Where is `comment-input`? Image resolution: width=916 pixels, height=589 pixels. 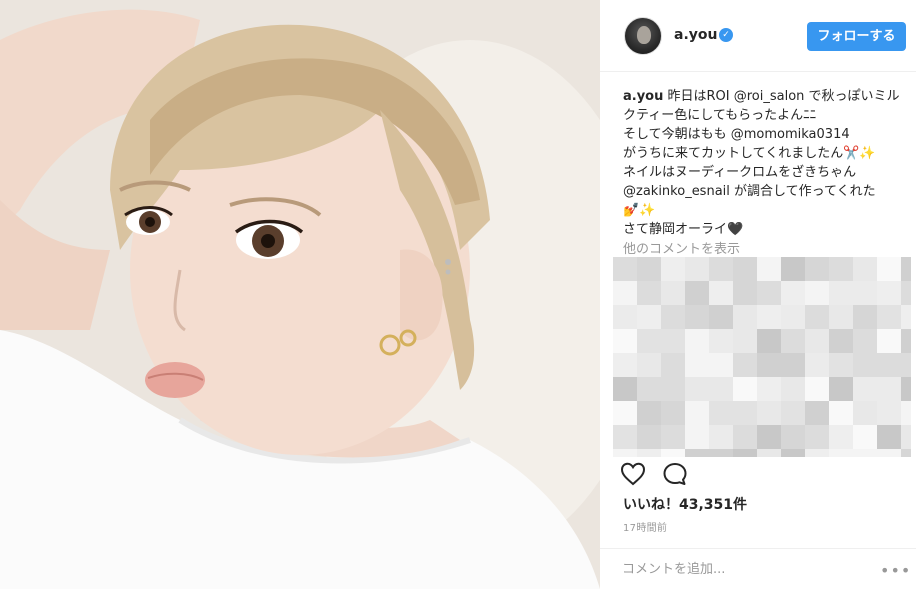 comment-input is located at coordinates (742, 569).